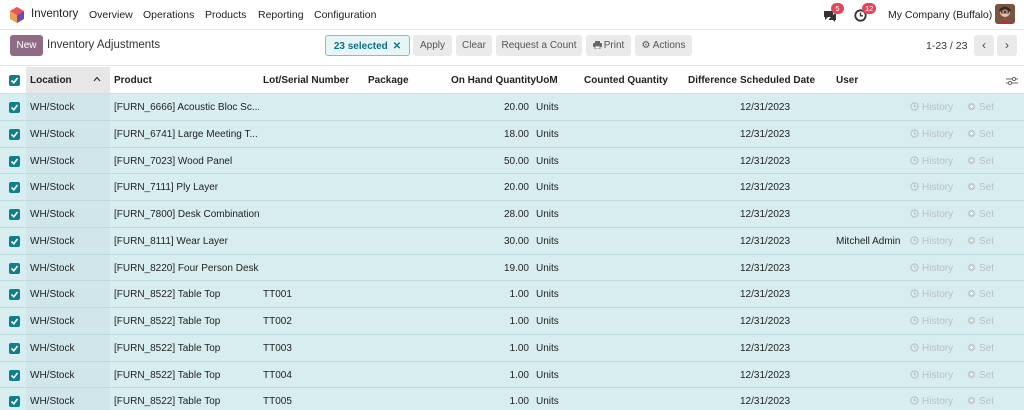  Describe the element at coordinates (17, 15) in the screenshot. I see `inventory-app-icon` at that location.